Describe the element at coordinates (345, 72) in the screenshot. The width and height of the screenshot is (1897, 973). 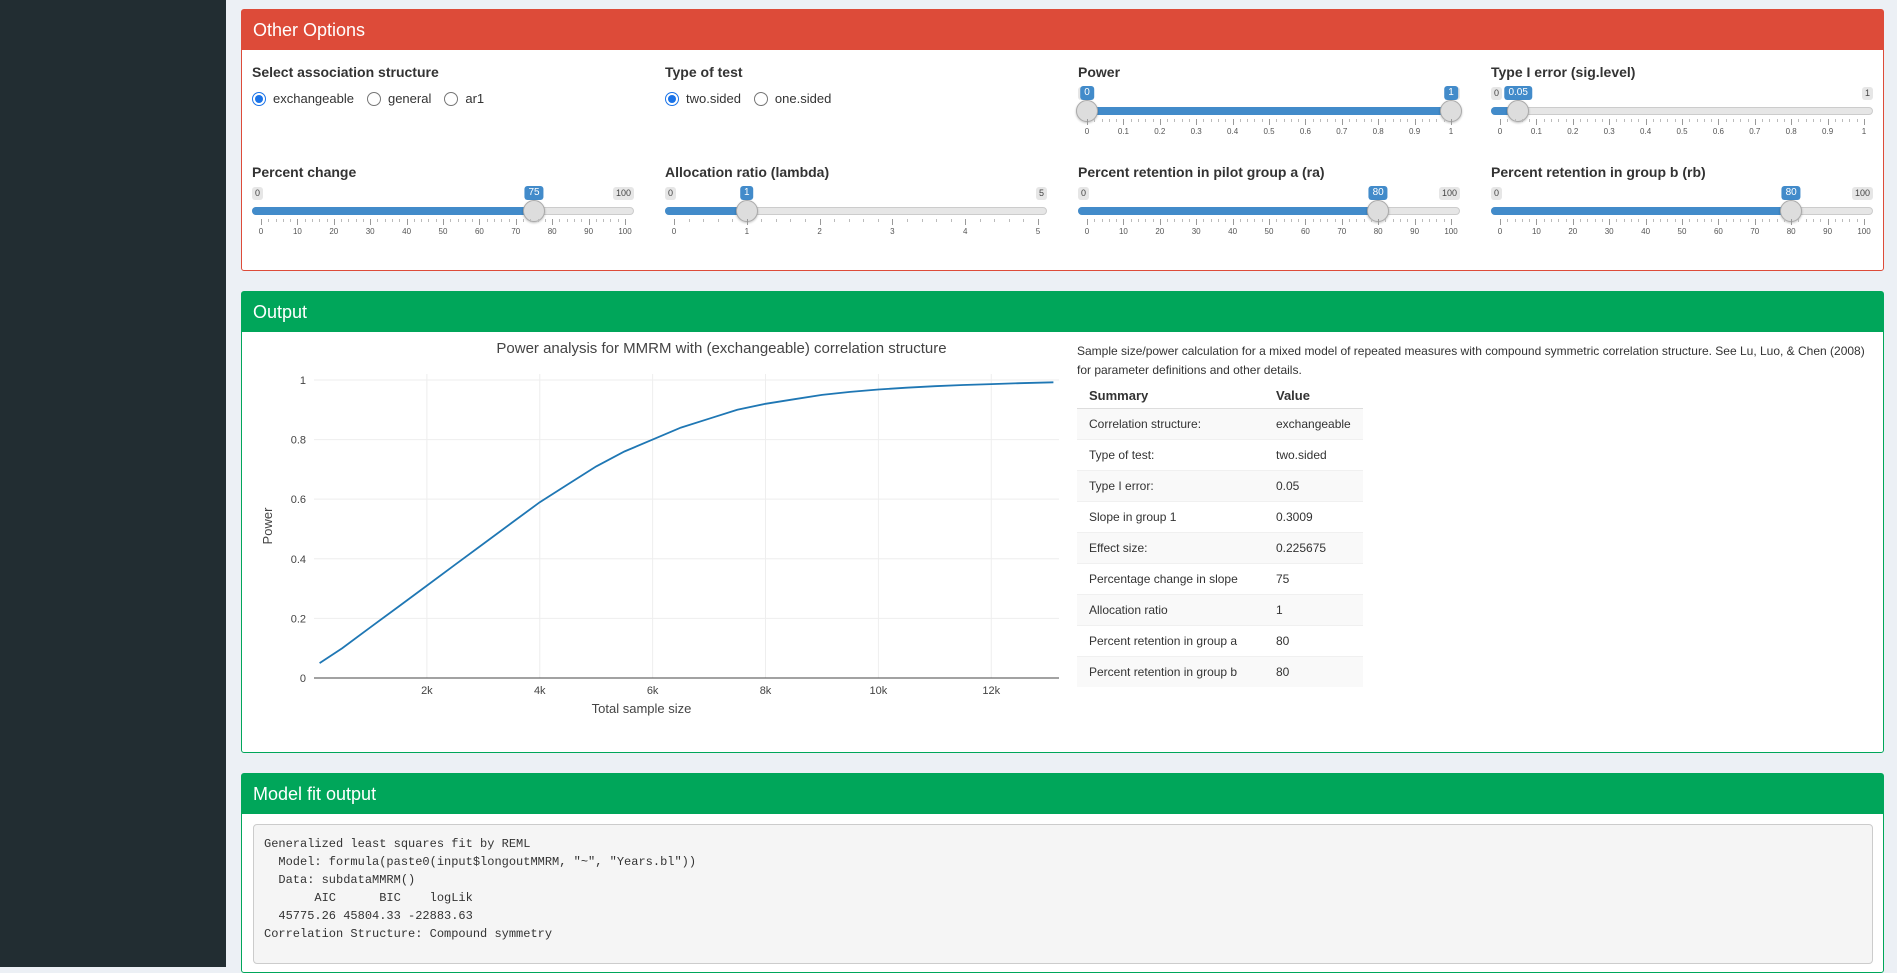
I see `association-structure-label: Select association structure` at that location.